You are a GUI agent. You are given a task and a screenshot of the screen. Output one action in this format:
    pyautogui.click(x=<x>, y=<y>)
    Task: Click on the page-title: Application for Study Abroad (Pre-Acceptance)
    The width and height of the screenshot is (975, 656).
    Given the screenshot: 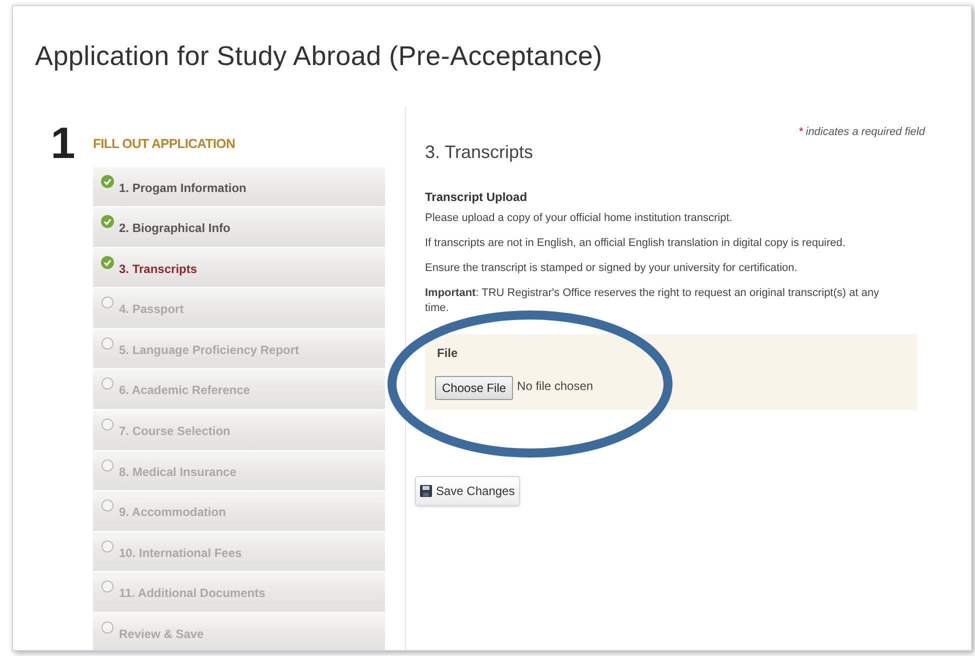 What is the action you would take?
    pyautogui.click(x=318, y=56)
    